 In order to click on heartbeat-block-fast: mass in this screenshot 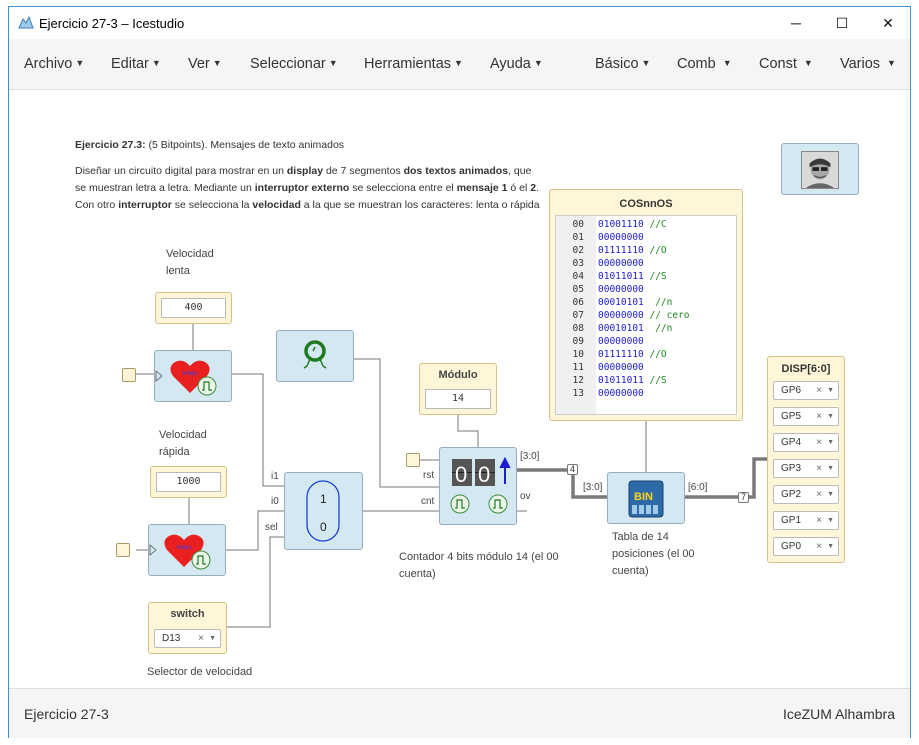, I will do `click(187, 550)`.